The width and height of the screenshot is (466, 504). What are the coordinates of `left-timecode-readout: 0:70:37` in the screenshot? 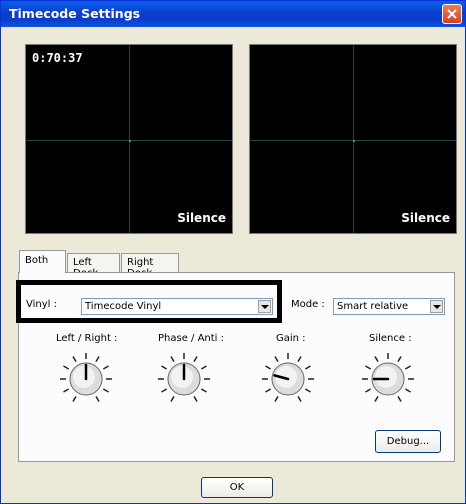 It's located at (57, 58).